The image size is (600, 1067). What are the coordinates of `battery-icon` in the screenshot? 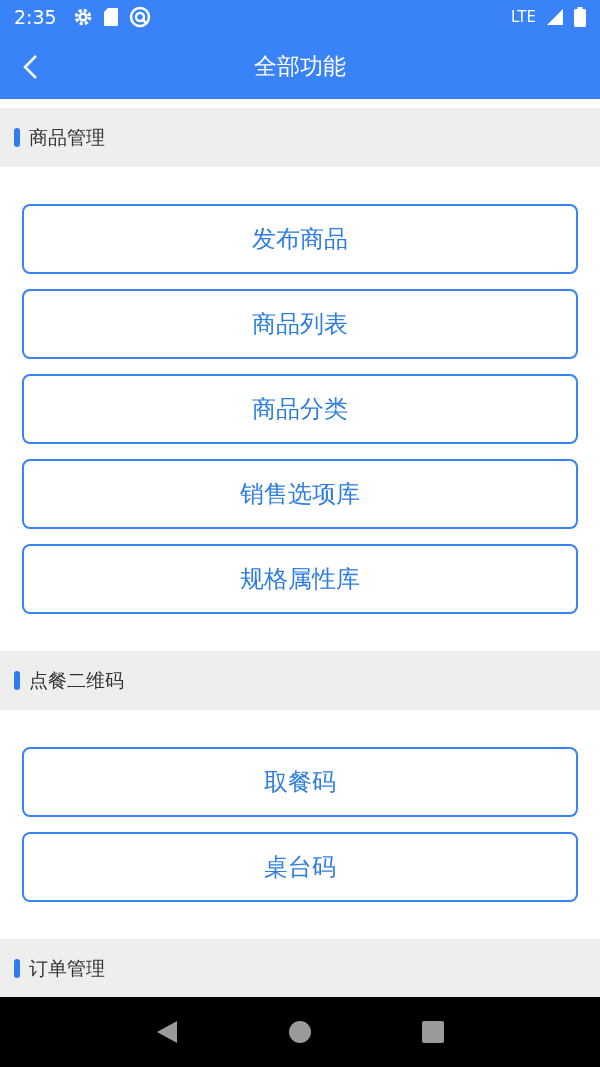 It's located at (580, 17).